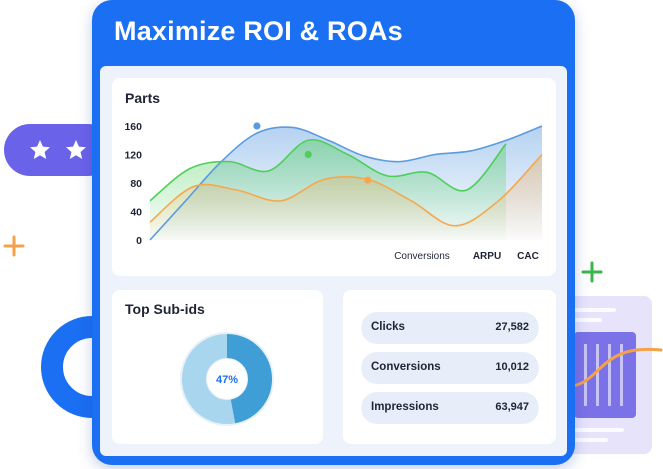 This screenshot has width=663, height=469. I want to click on legend-label: CAC, so click(528, 256).